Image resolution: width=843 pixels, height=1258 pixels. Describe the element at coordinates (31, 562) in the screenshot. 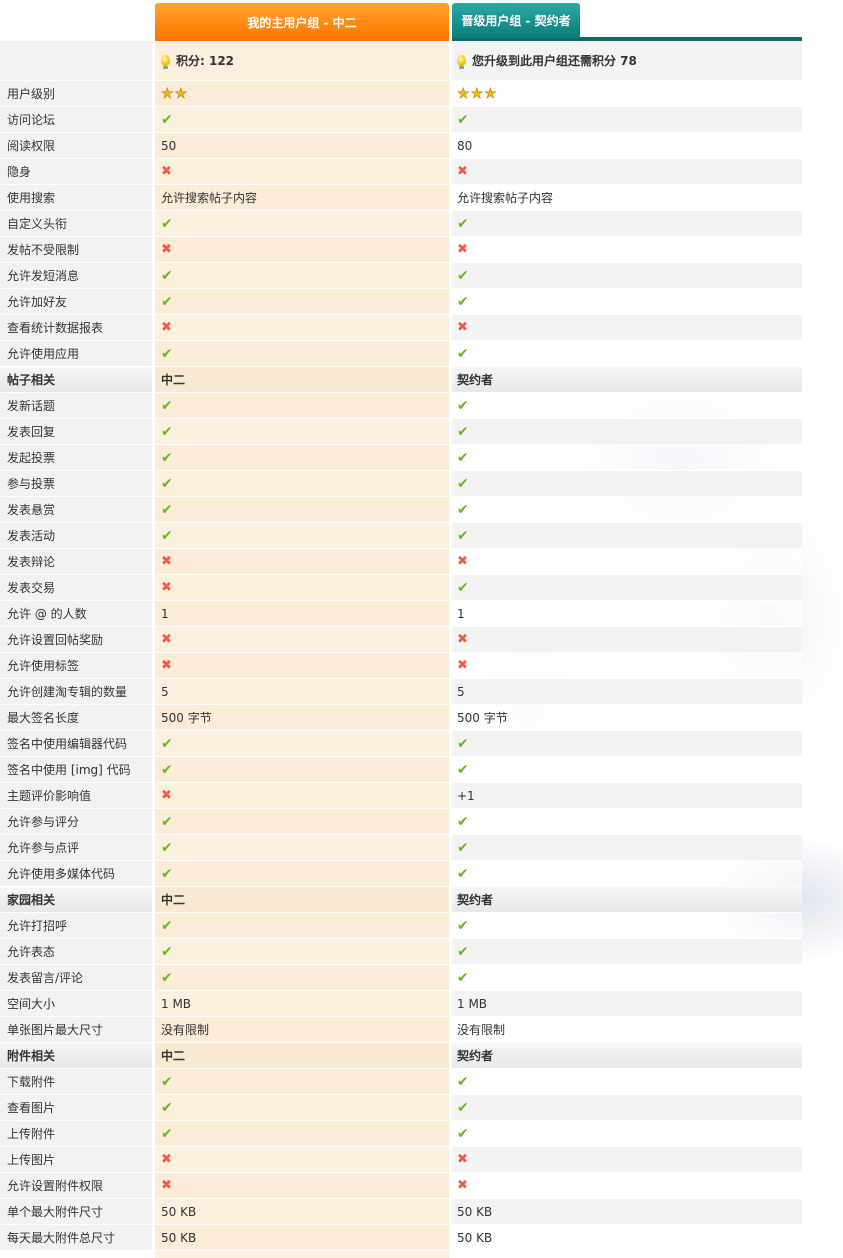

I see `row-label: 发表辩论` at that location.